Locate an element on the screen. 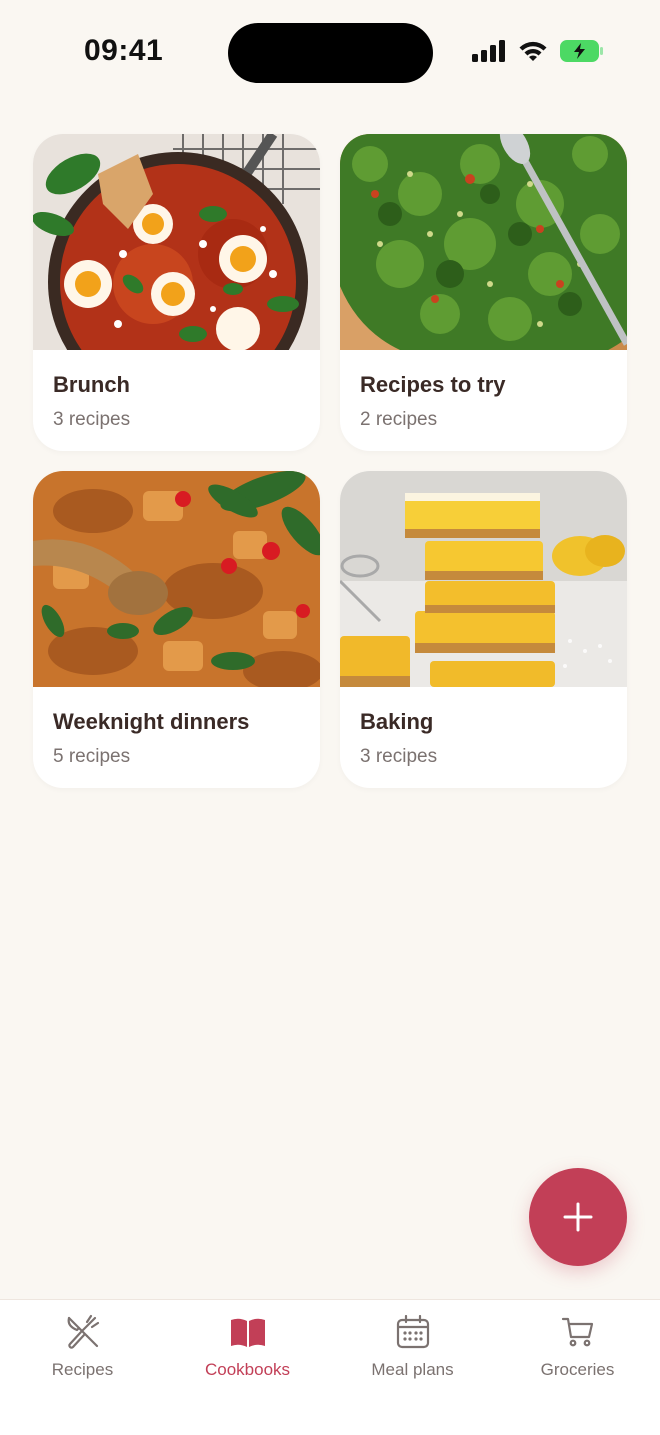 This screenshot has height=1435, width=660. add-cookbook-button is located at coordinates (578, 1217).